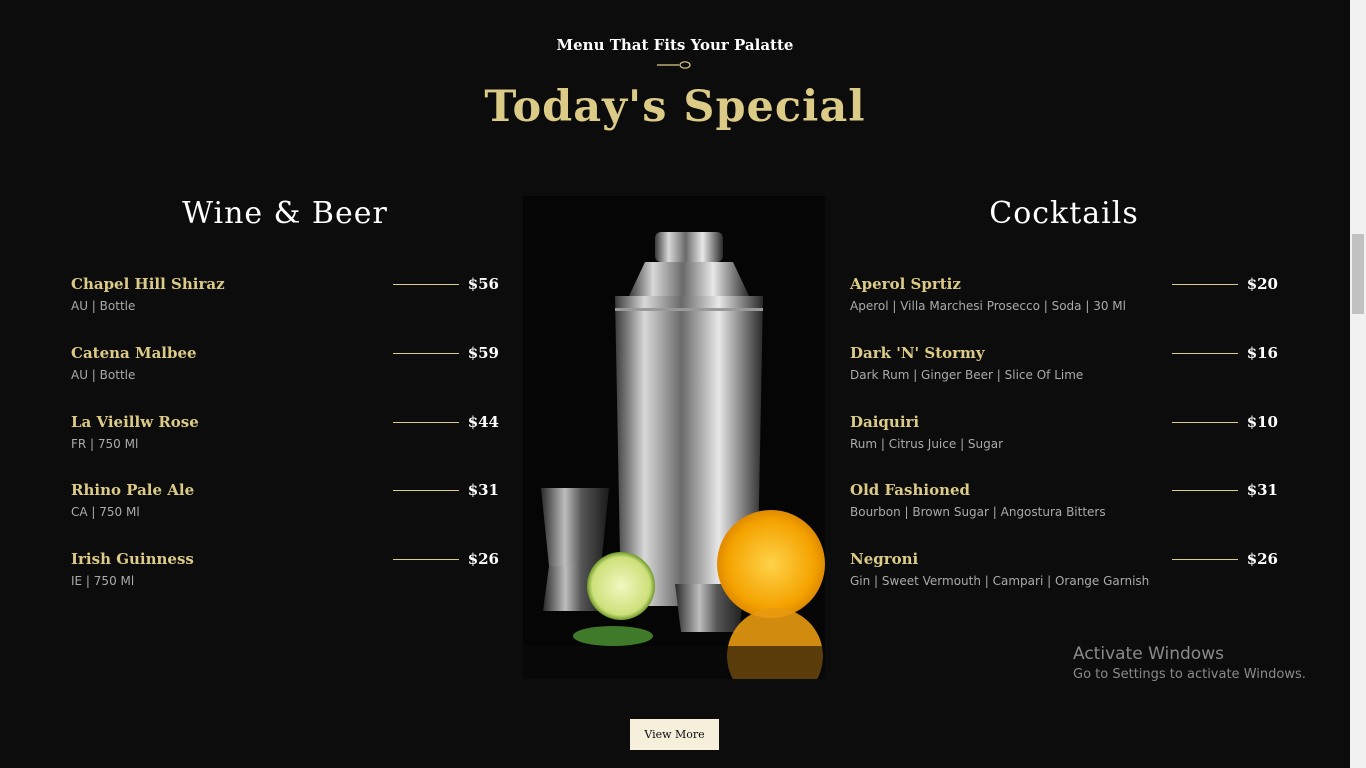 The width and height of the screenshot is (1366, 768). Describe the element at coordinates (1064, 213) in the screenshot. I see `cocktails-heading: Cocktails` at that location.